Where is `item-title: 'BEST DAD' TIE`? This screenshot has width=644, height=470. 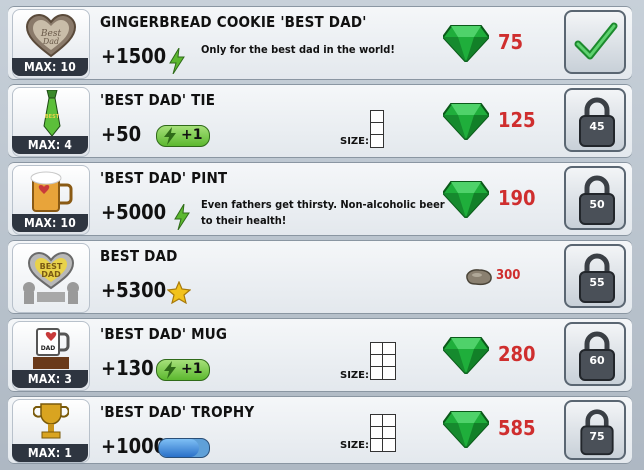 item-title: 'BEST DAD' TIE is located at coordinates (158, 100).